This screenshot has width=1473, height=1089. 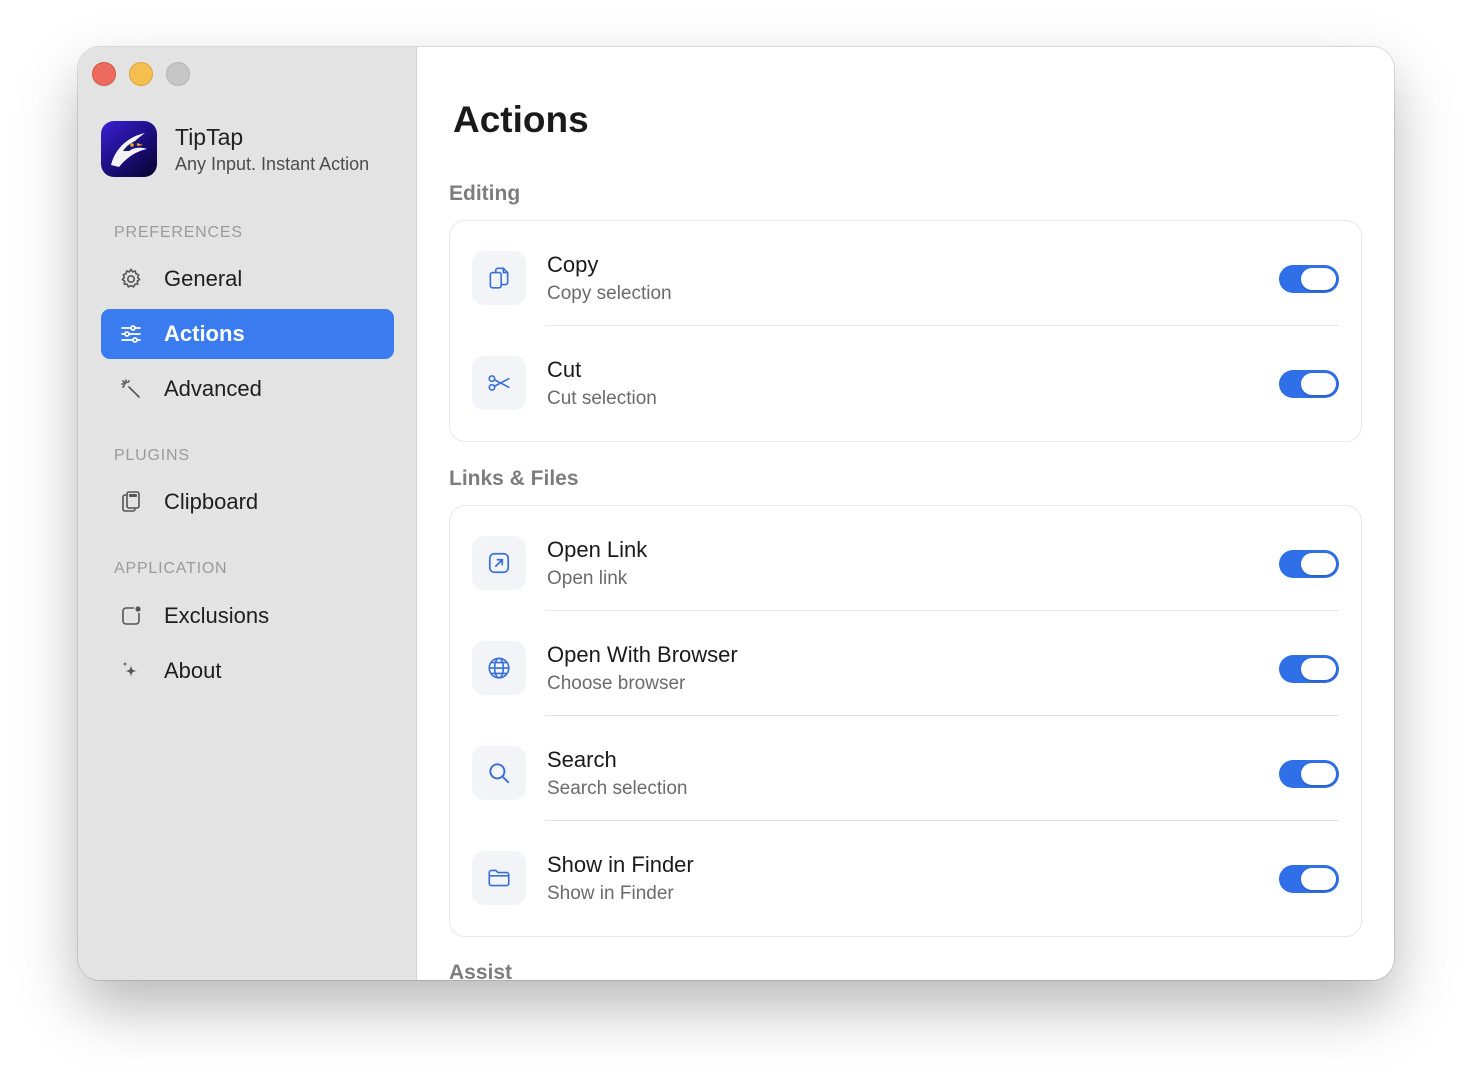 What do you see at coordinates (1309, 879) in the screenshot?
I see `show-in-finder-toggle` at bounding box center [1309, 879].